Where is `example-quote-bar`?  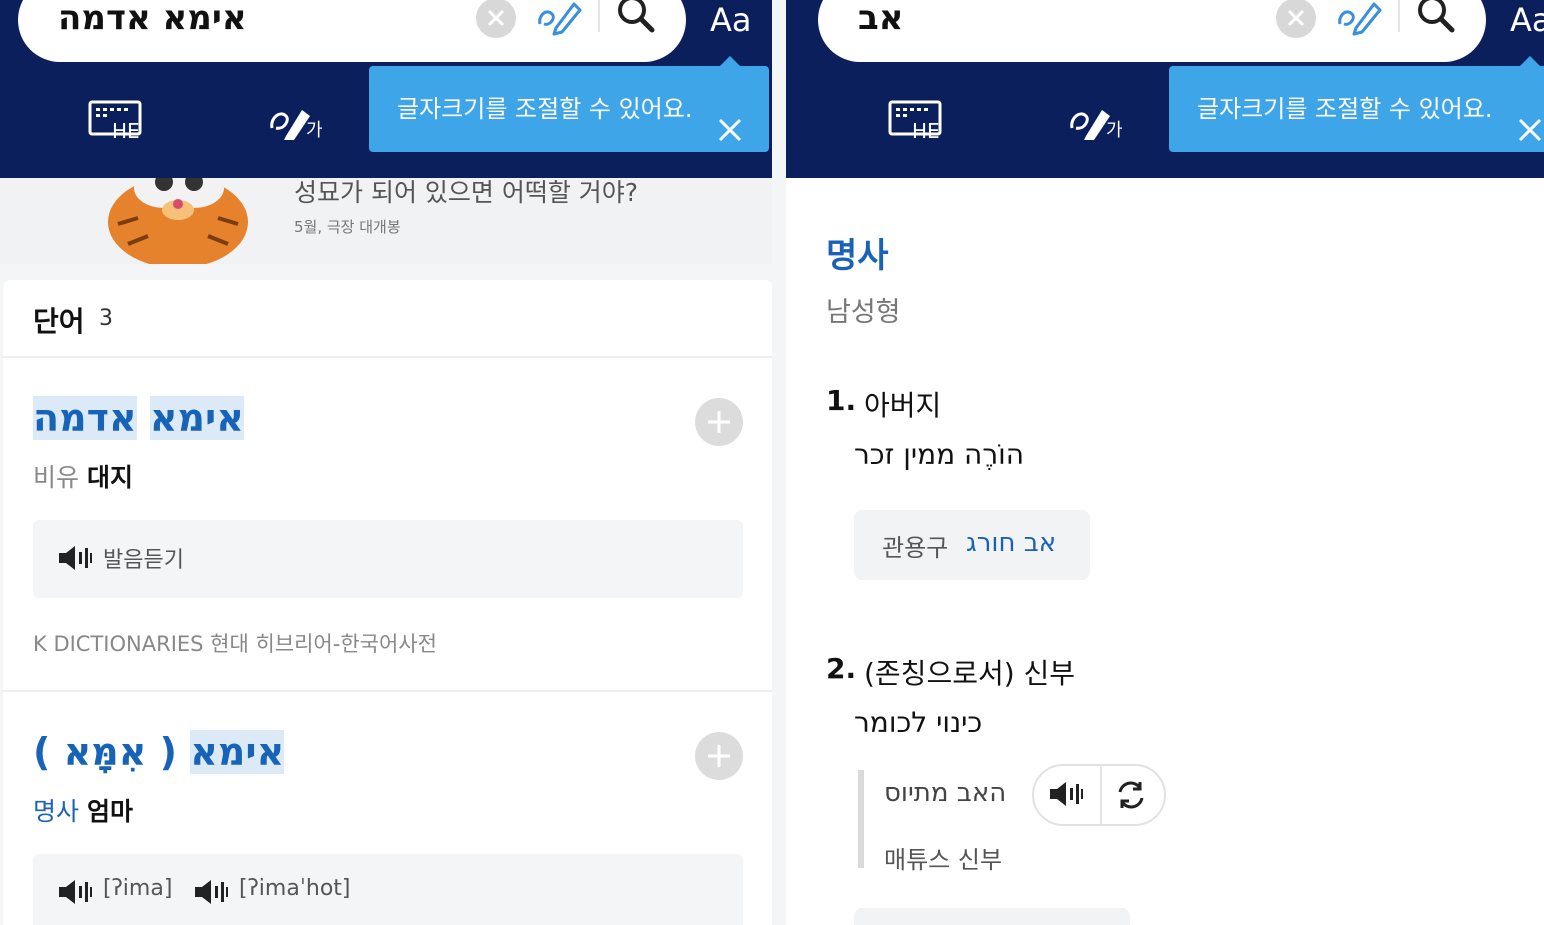
example-quote-bar is located at coordinates (861, 819).